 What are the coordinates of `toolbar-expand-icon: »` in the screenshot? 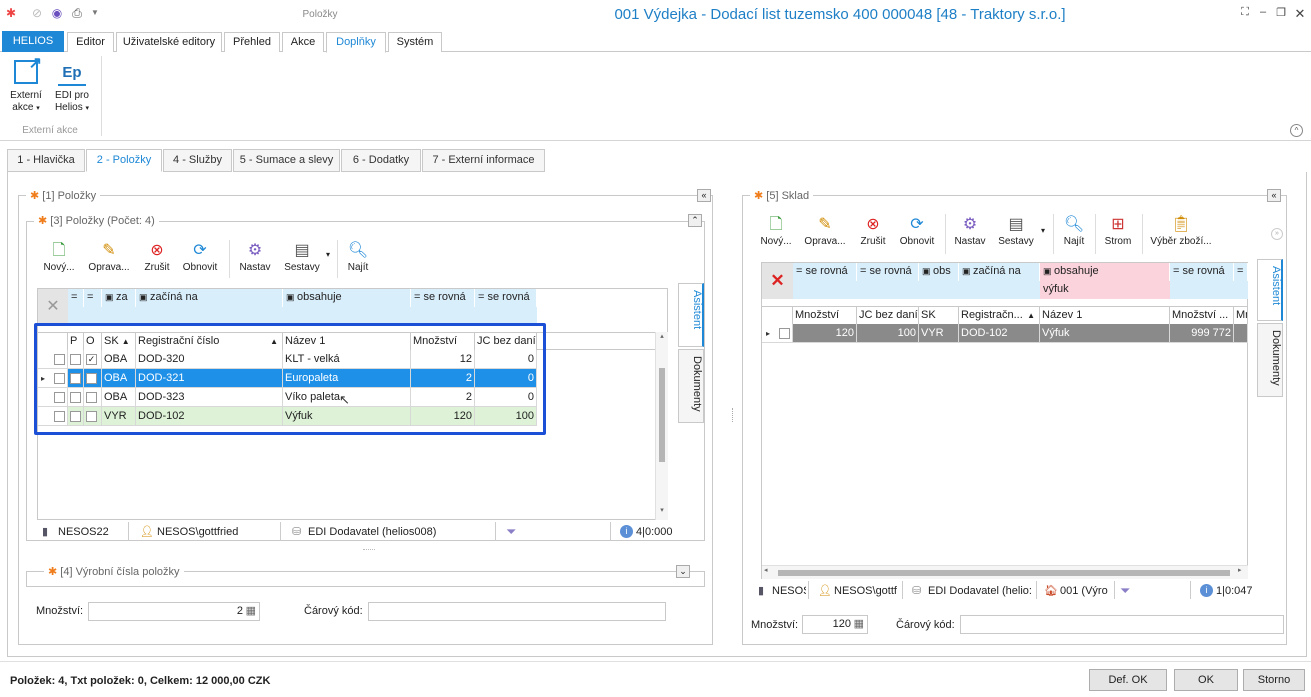 It's located at (1277, 234).